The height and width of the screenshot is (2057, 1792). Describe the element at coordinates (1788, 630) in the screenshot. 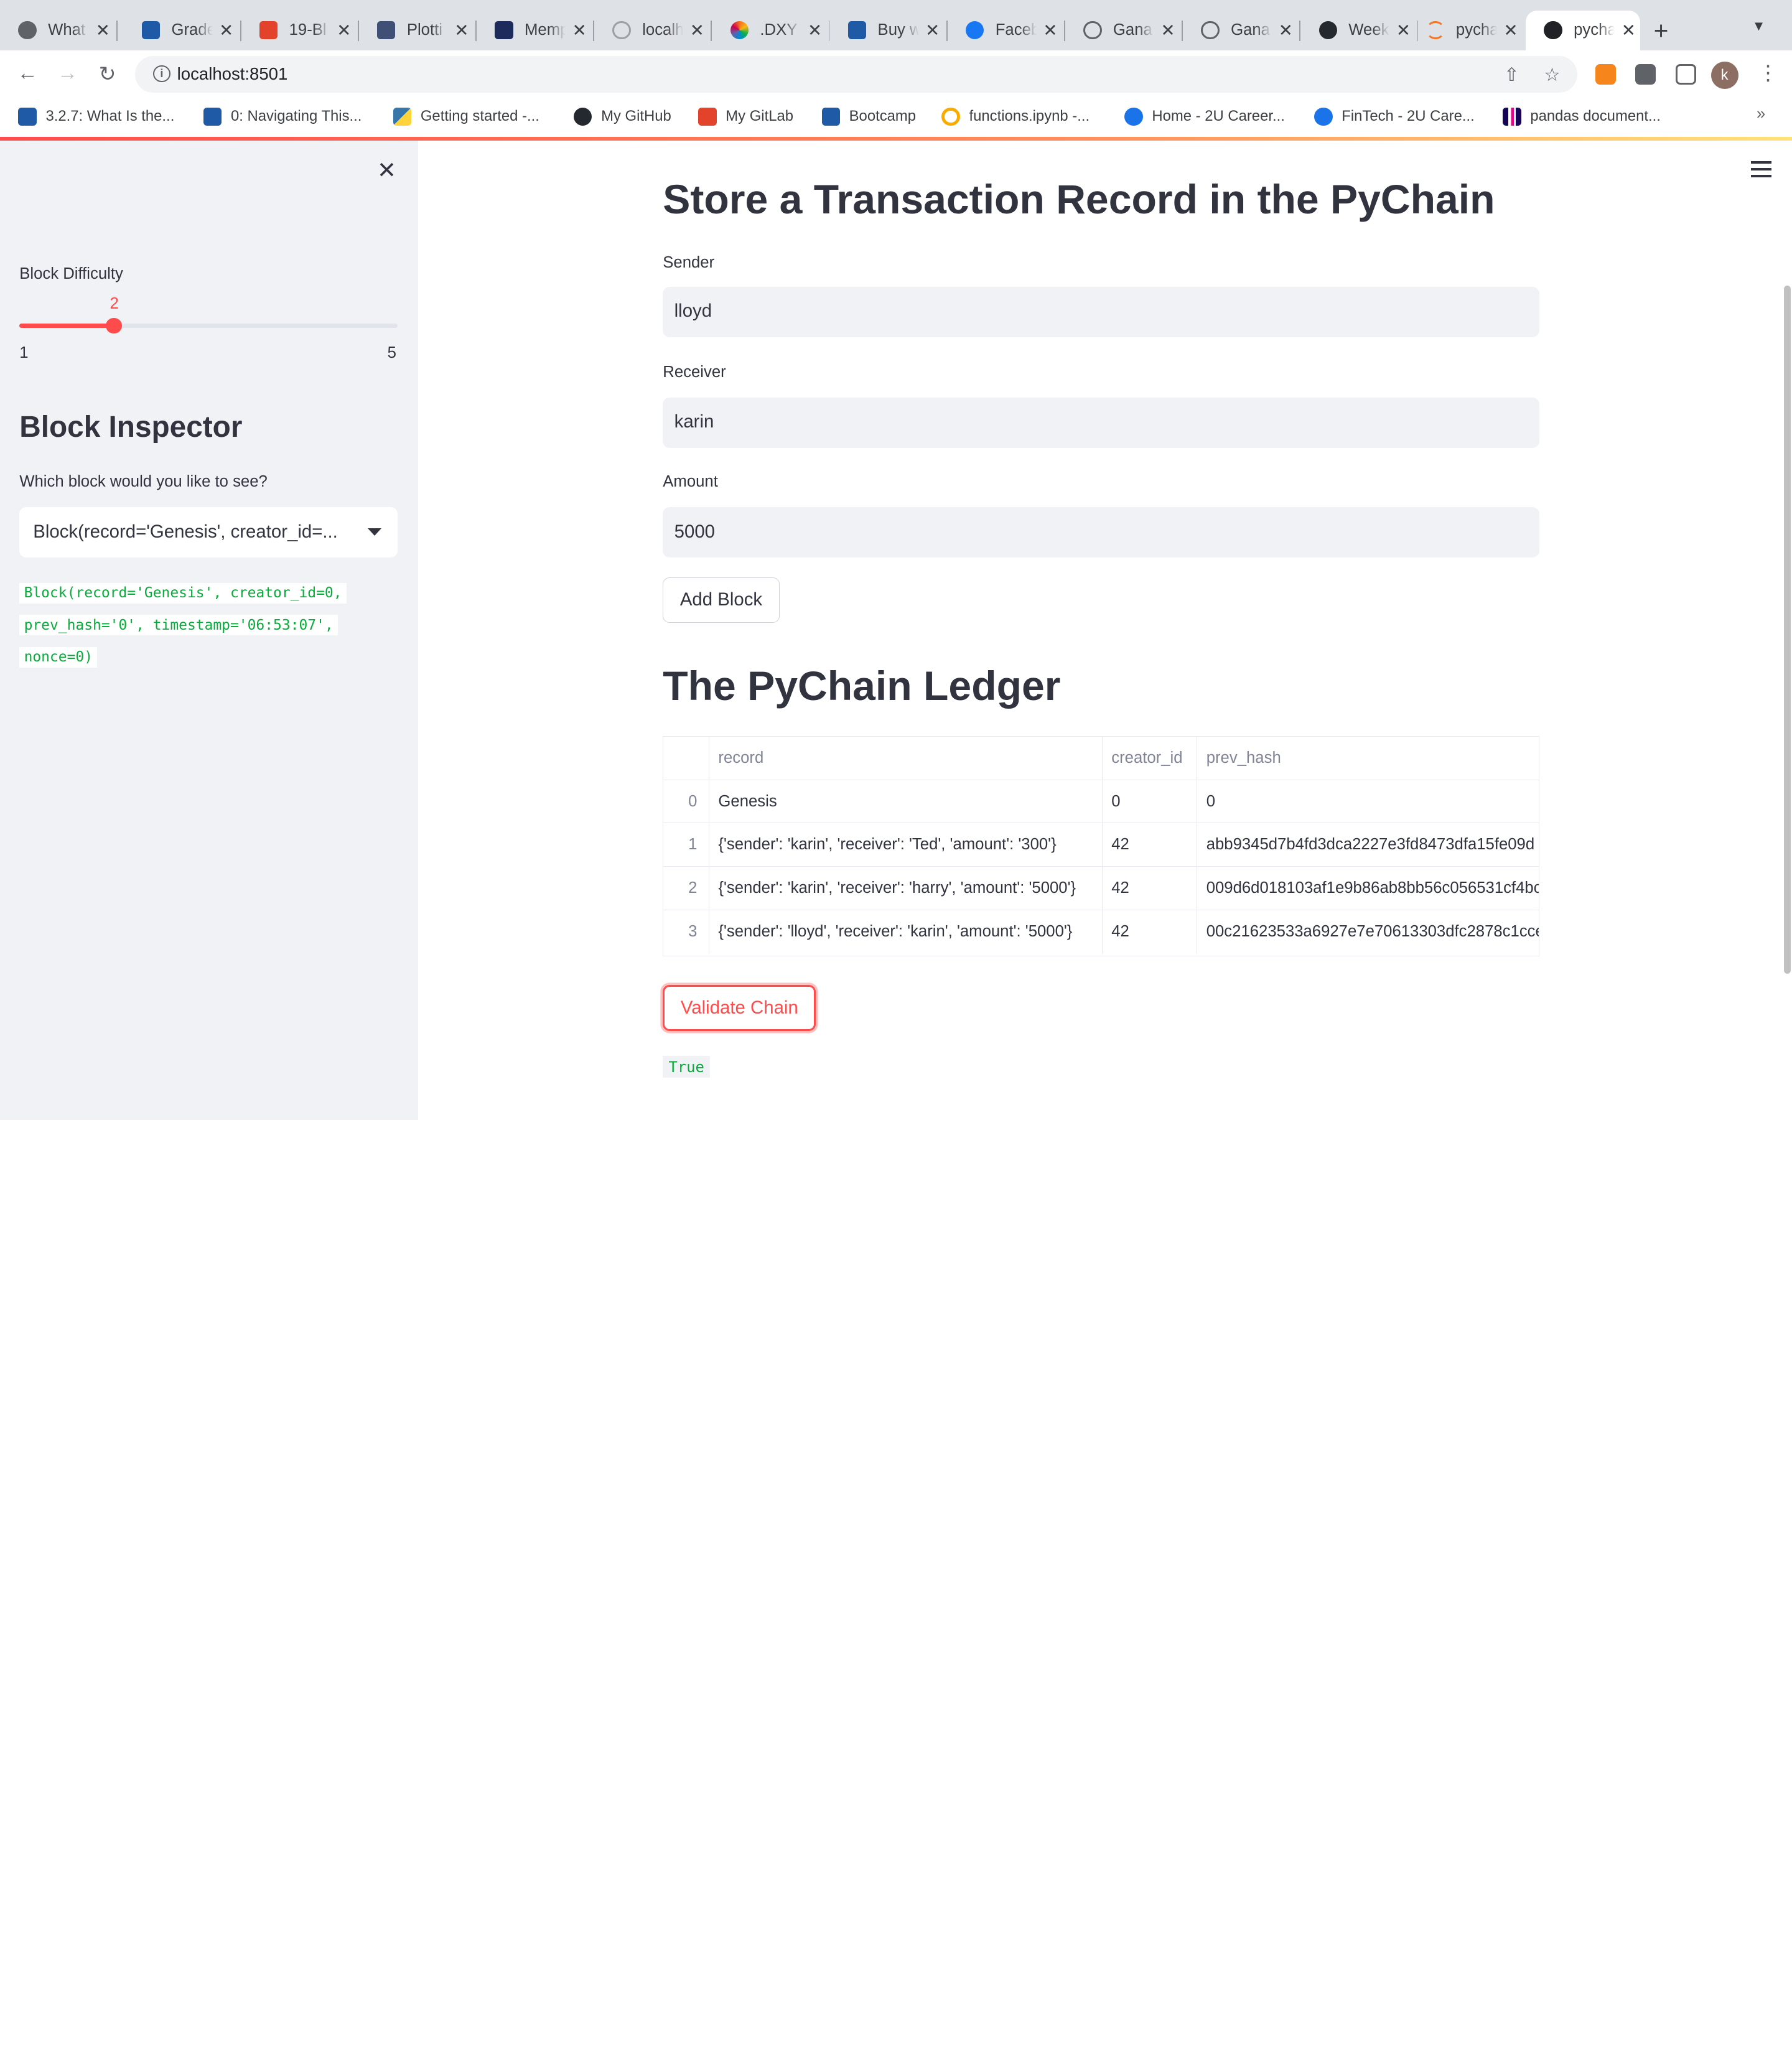

I see `page-scrollbar` at that location.